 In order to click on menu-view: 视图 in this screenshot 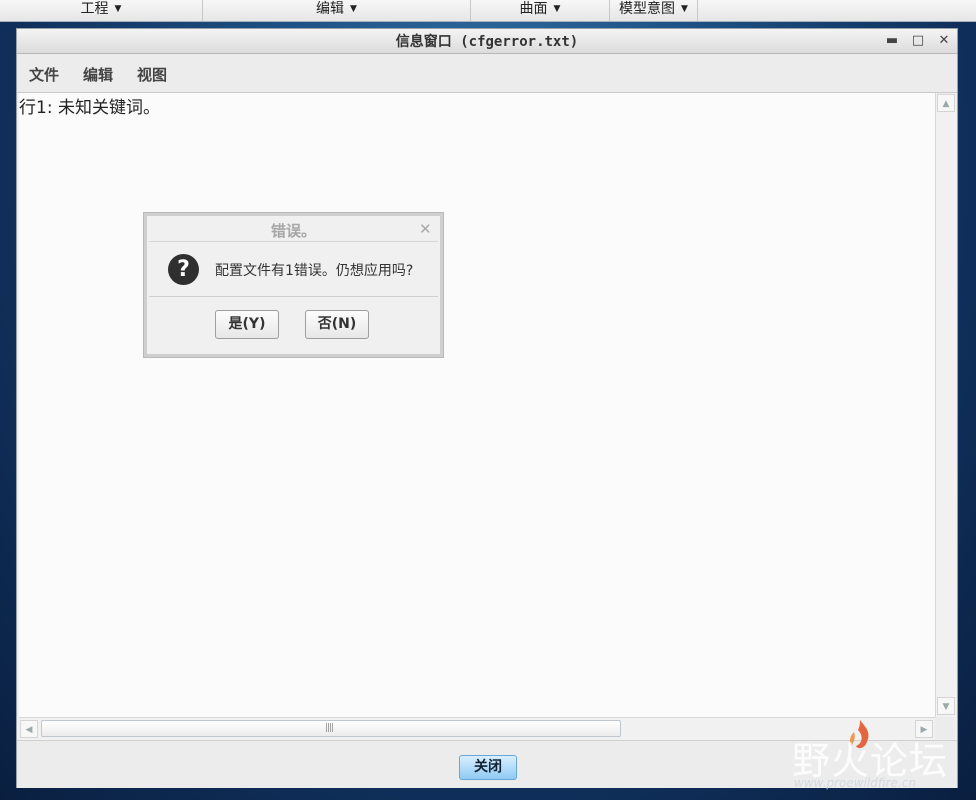, I will do `click(152, 74)`.